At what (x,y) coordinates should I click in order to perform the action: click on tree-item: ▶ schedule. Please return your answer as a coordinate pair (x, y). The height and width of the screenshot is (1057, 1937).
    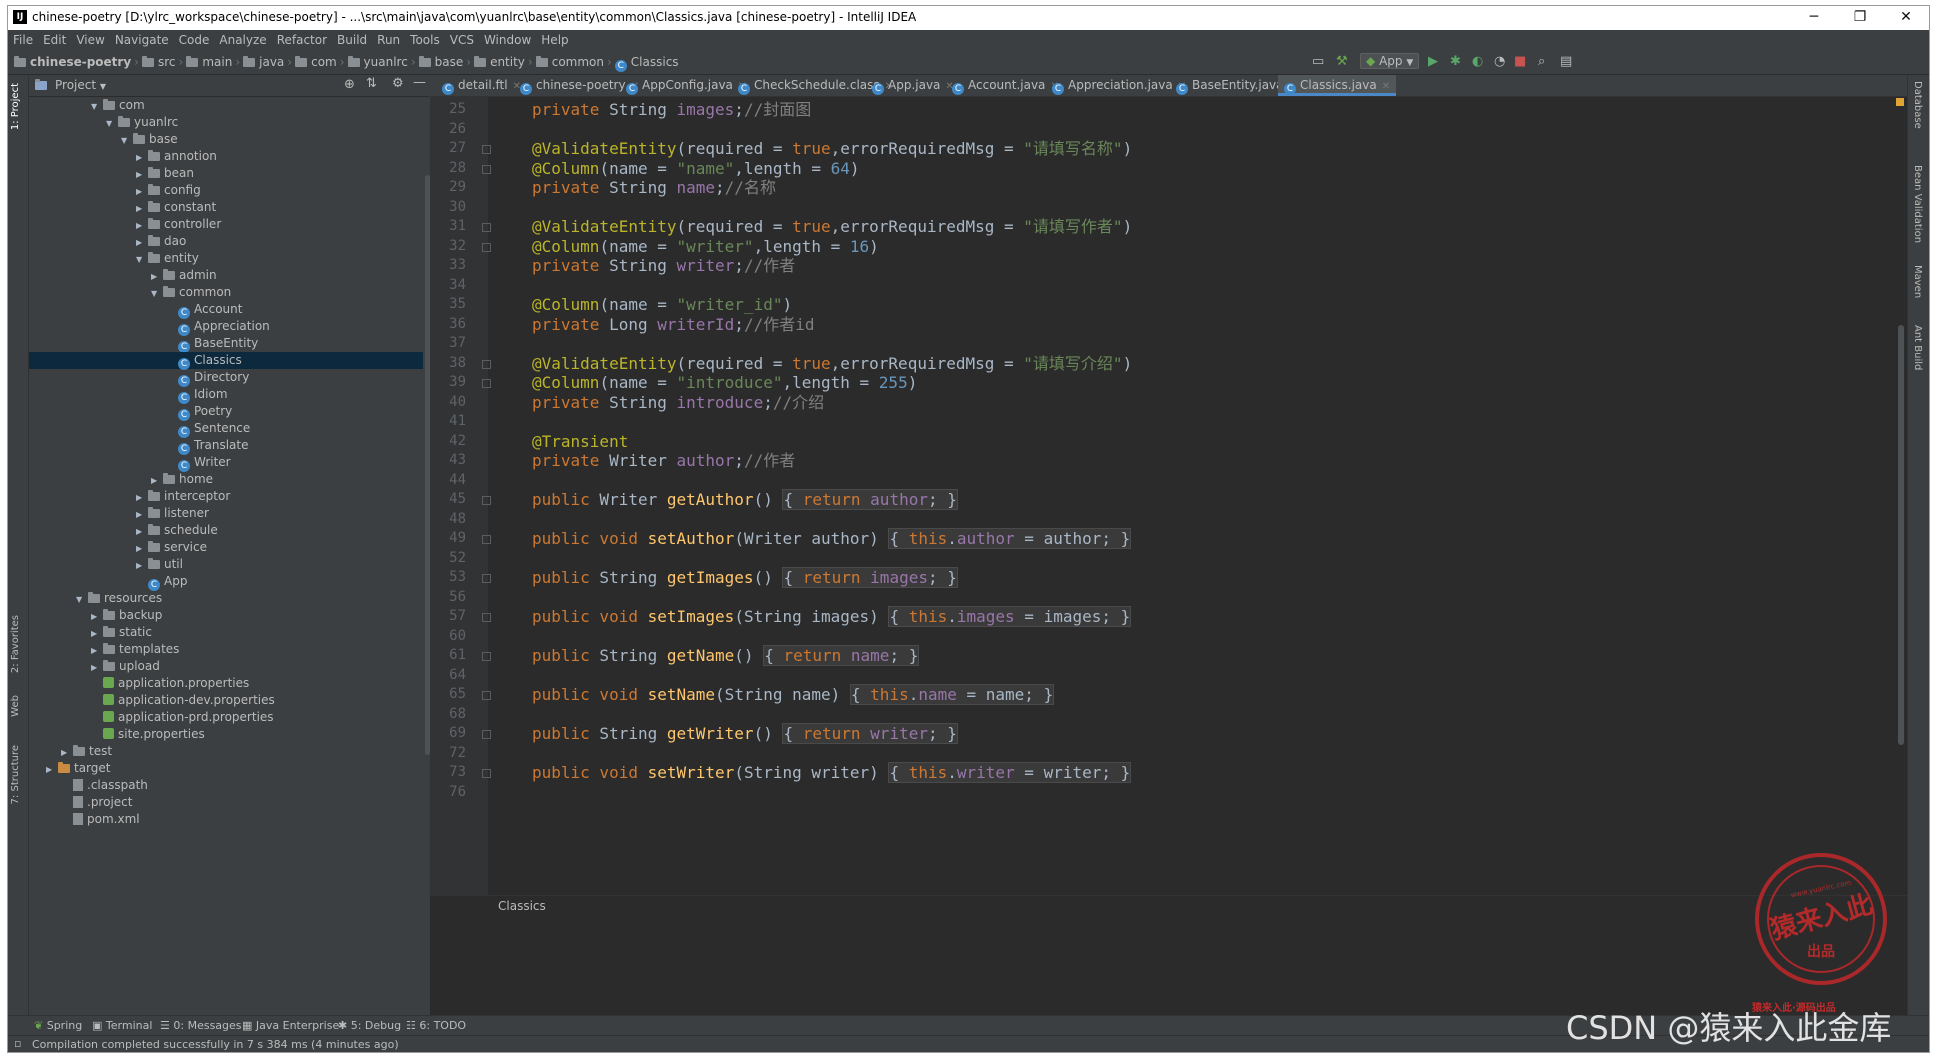
    Looking at the image, I should click on (226, 530).